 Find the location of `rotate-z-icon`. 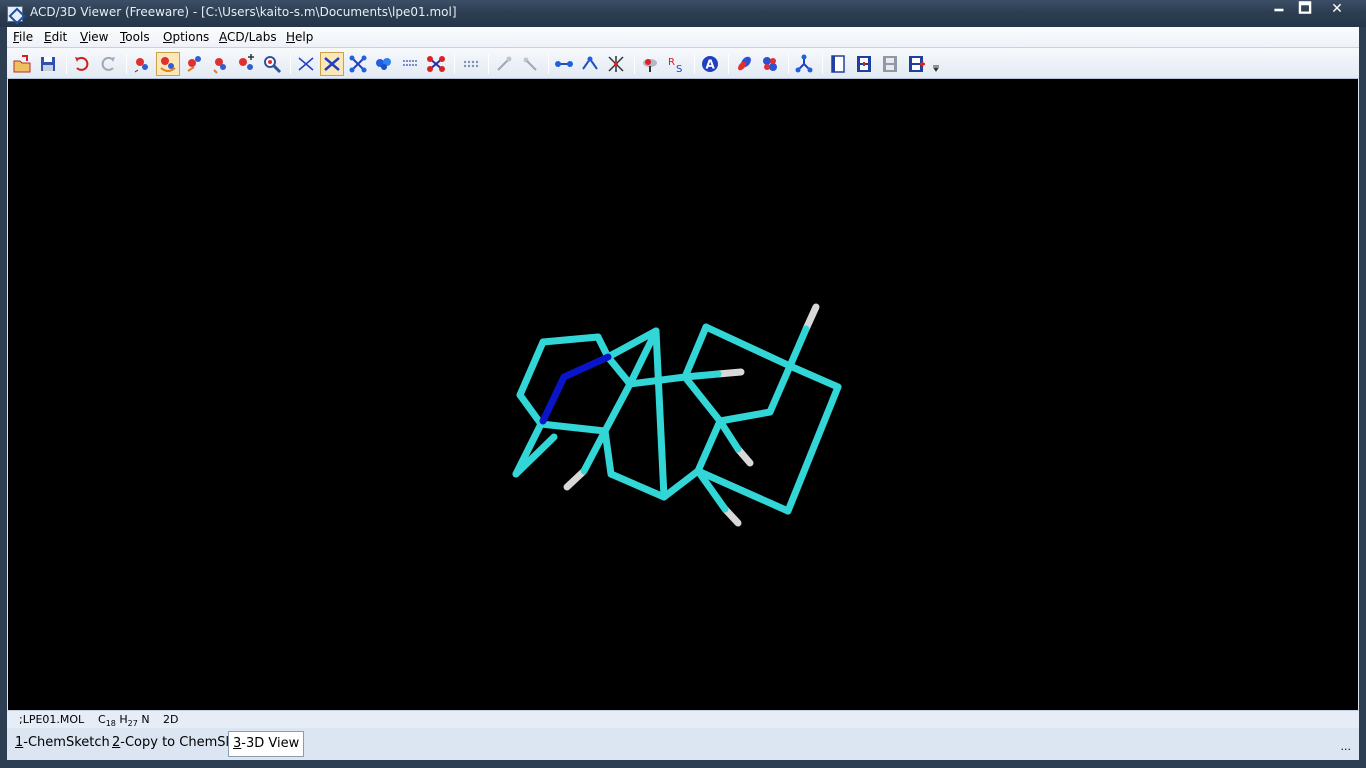

rotate-z-icon is located at coordinates (168, 64).